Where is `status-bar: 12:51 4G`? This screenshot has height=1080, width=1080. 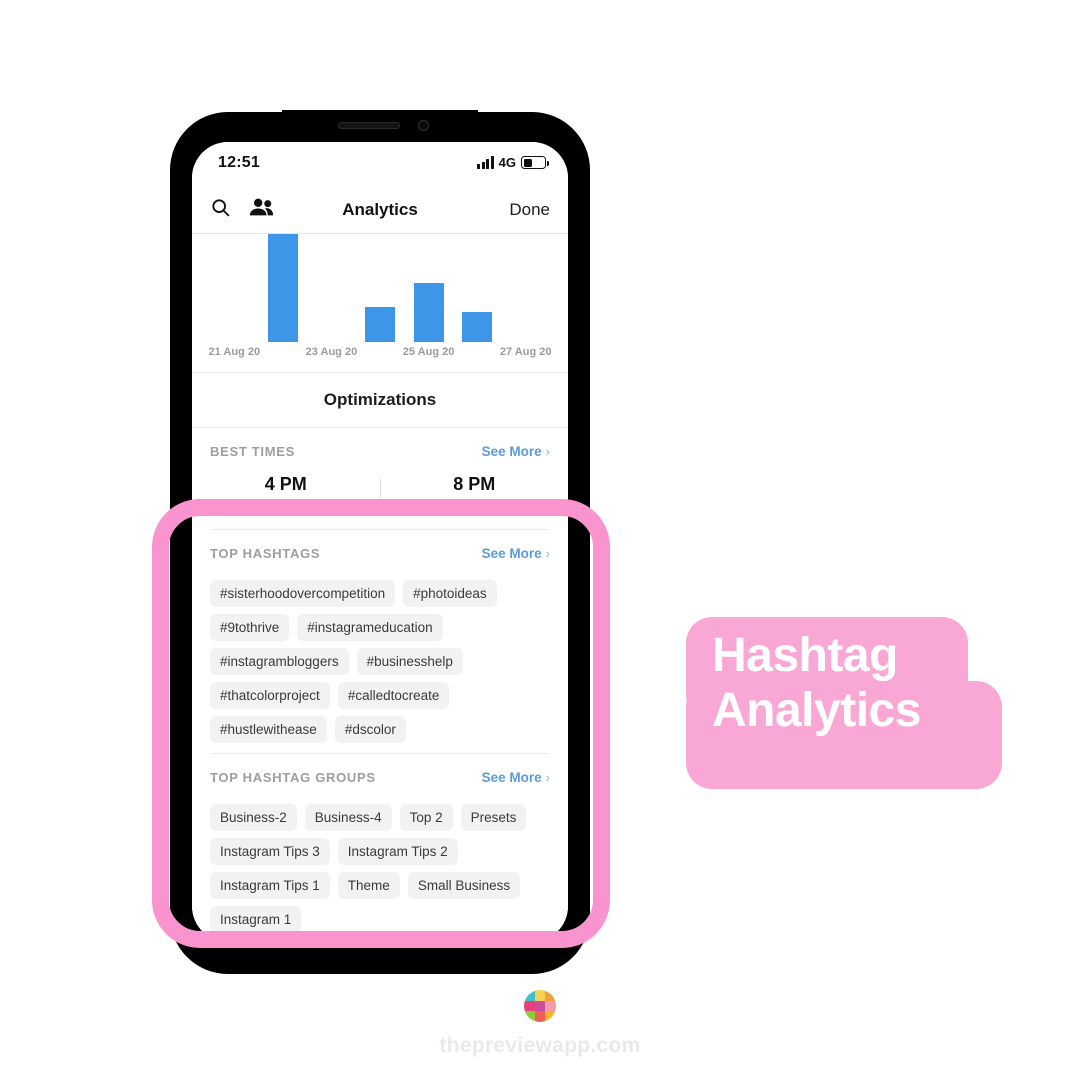
status-bar: 12:51 4G is located at coordinates (380, 164).